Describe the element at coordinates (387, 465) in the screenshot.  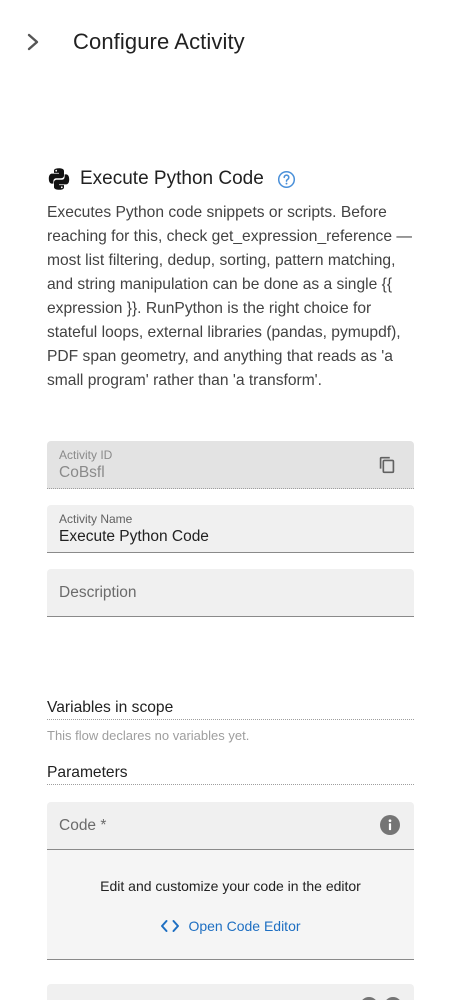
I see `copy-icon` at that location.